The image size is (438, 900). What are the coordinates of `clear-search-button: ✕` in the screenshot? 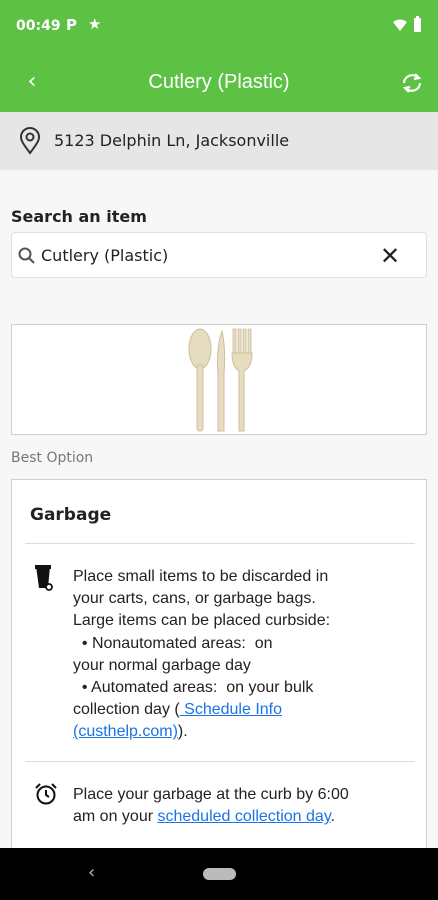 It's located at (390, 256).